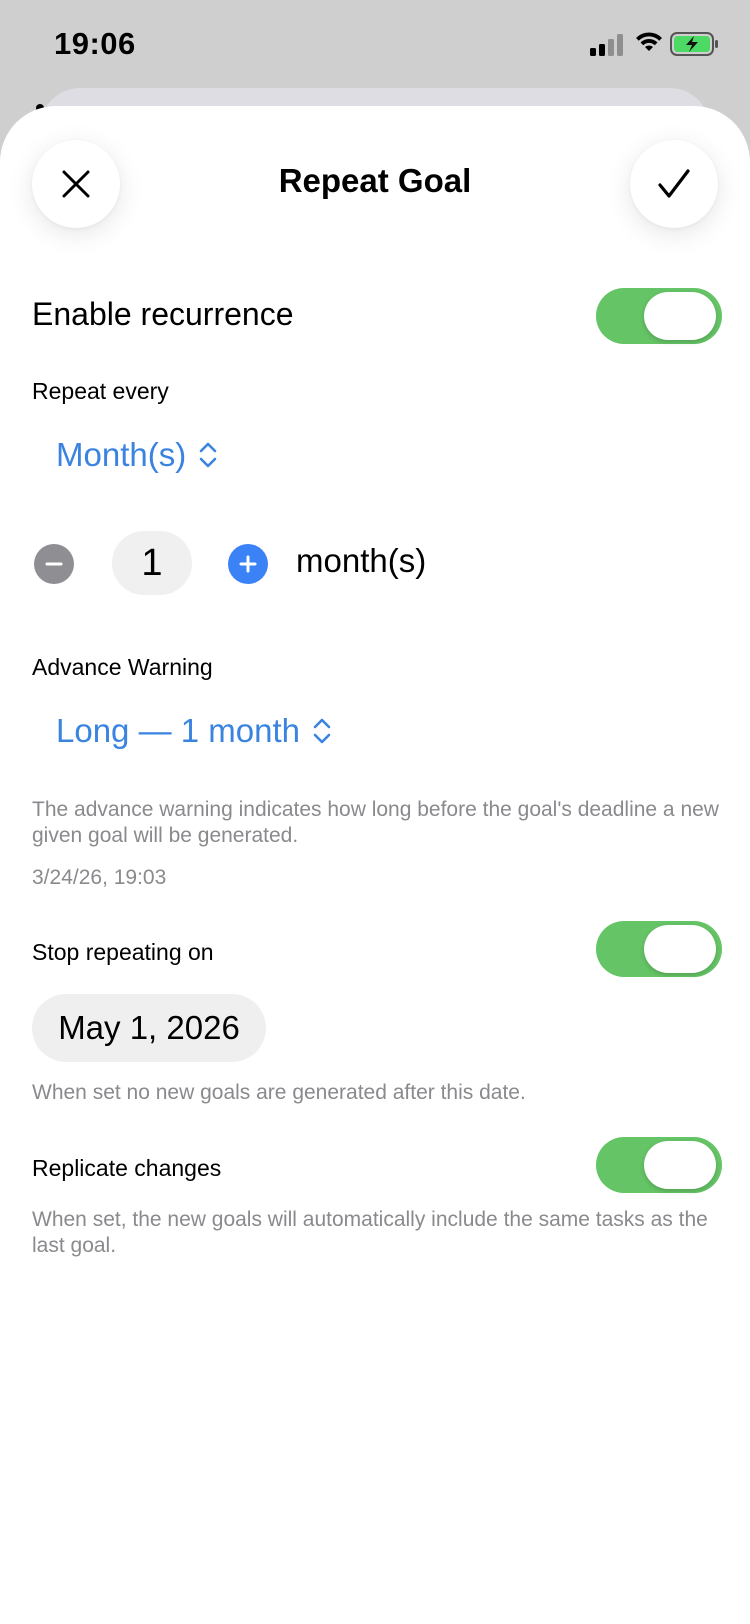  I want to click on enable-recurrence-label: Enable recurrence, so click(163, 314).